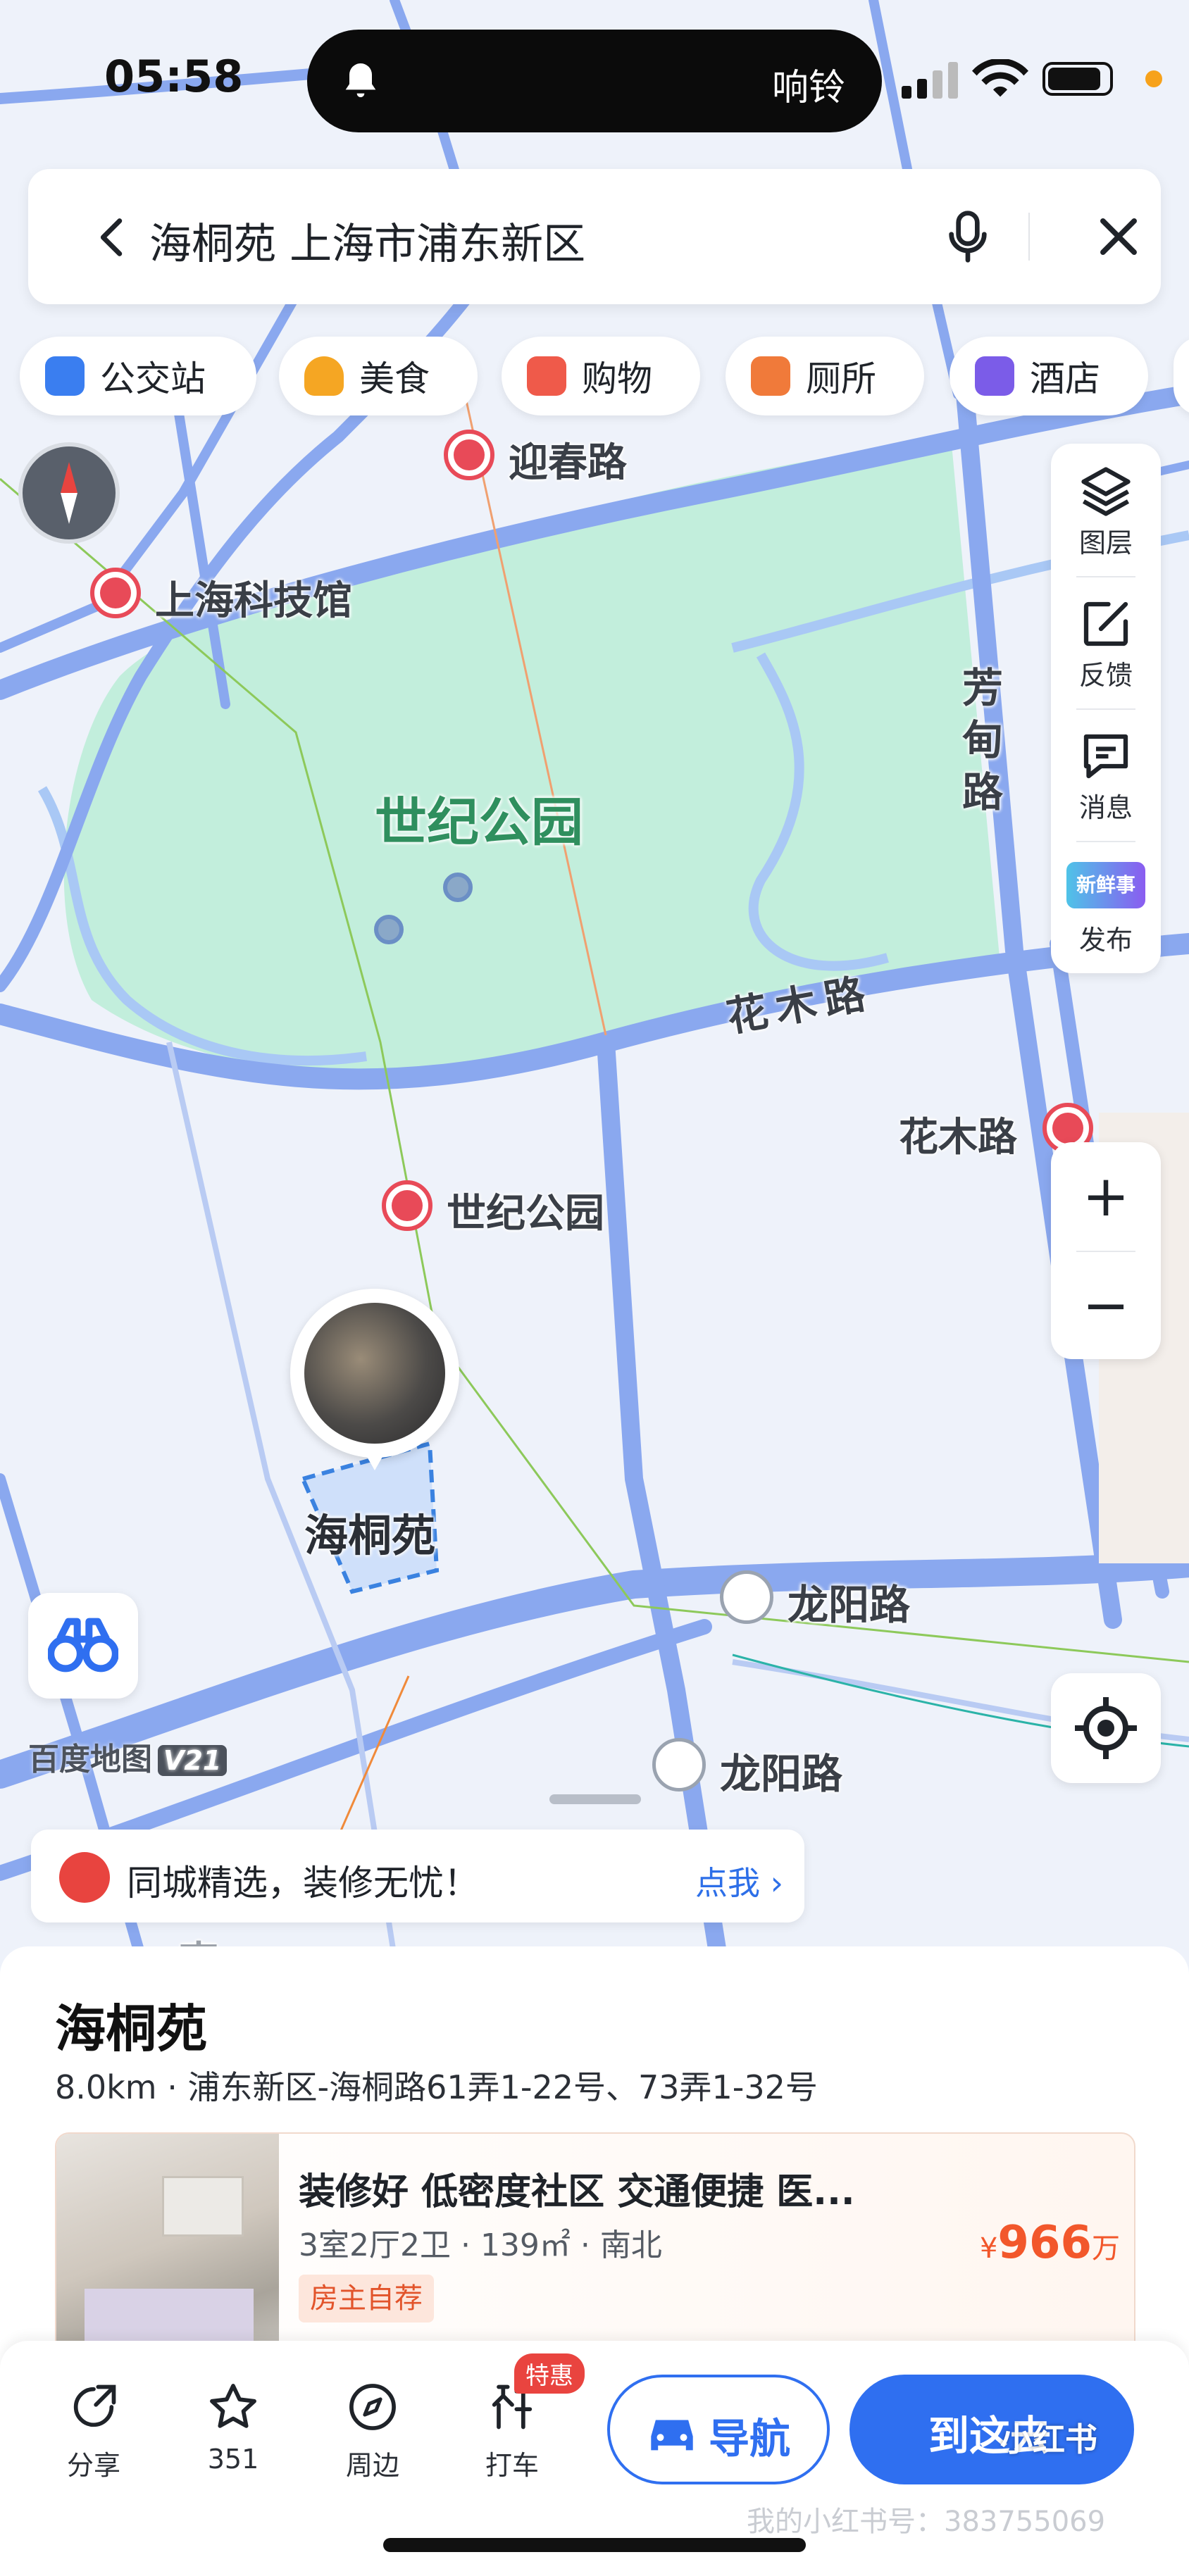 This screenshot has width=1189, height=2576. I want to click on shopping-bag-icon, so click(546, 376).